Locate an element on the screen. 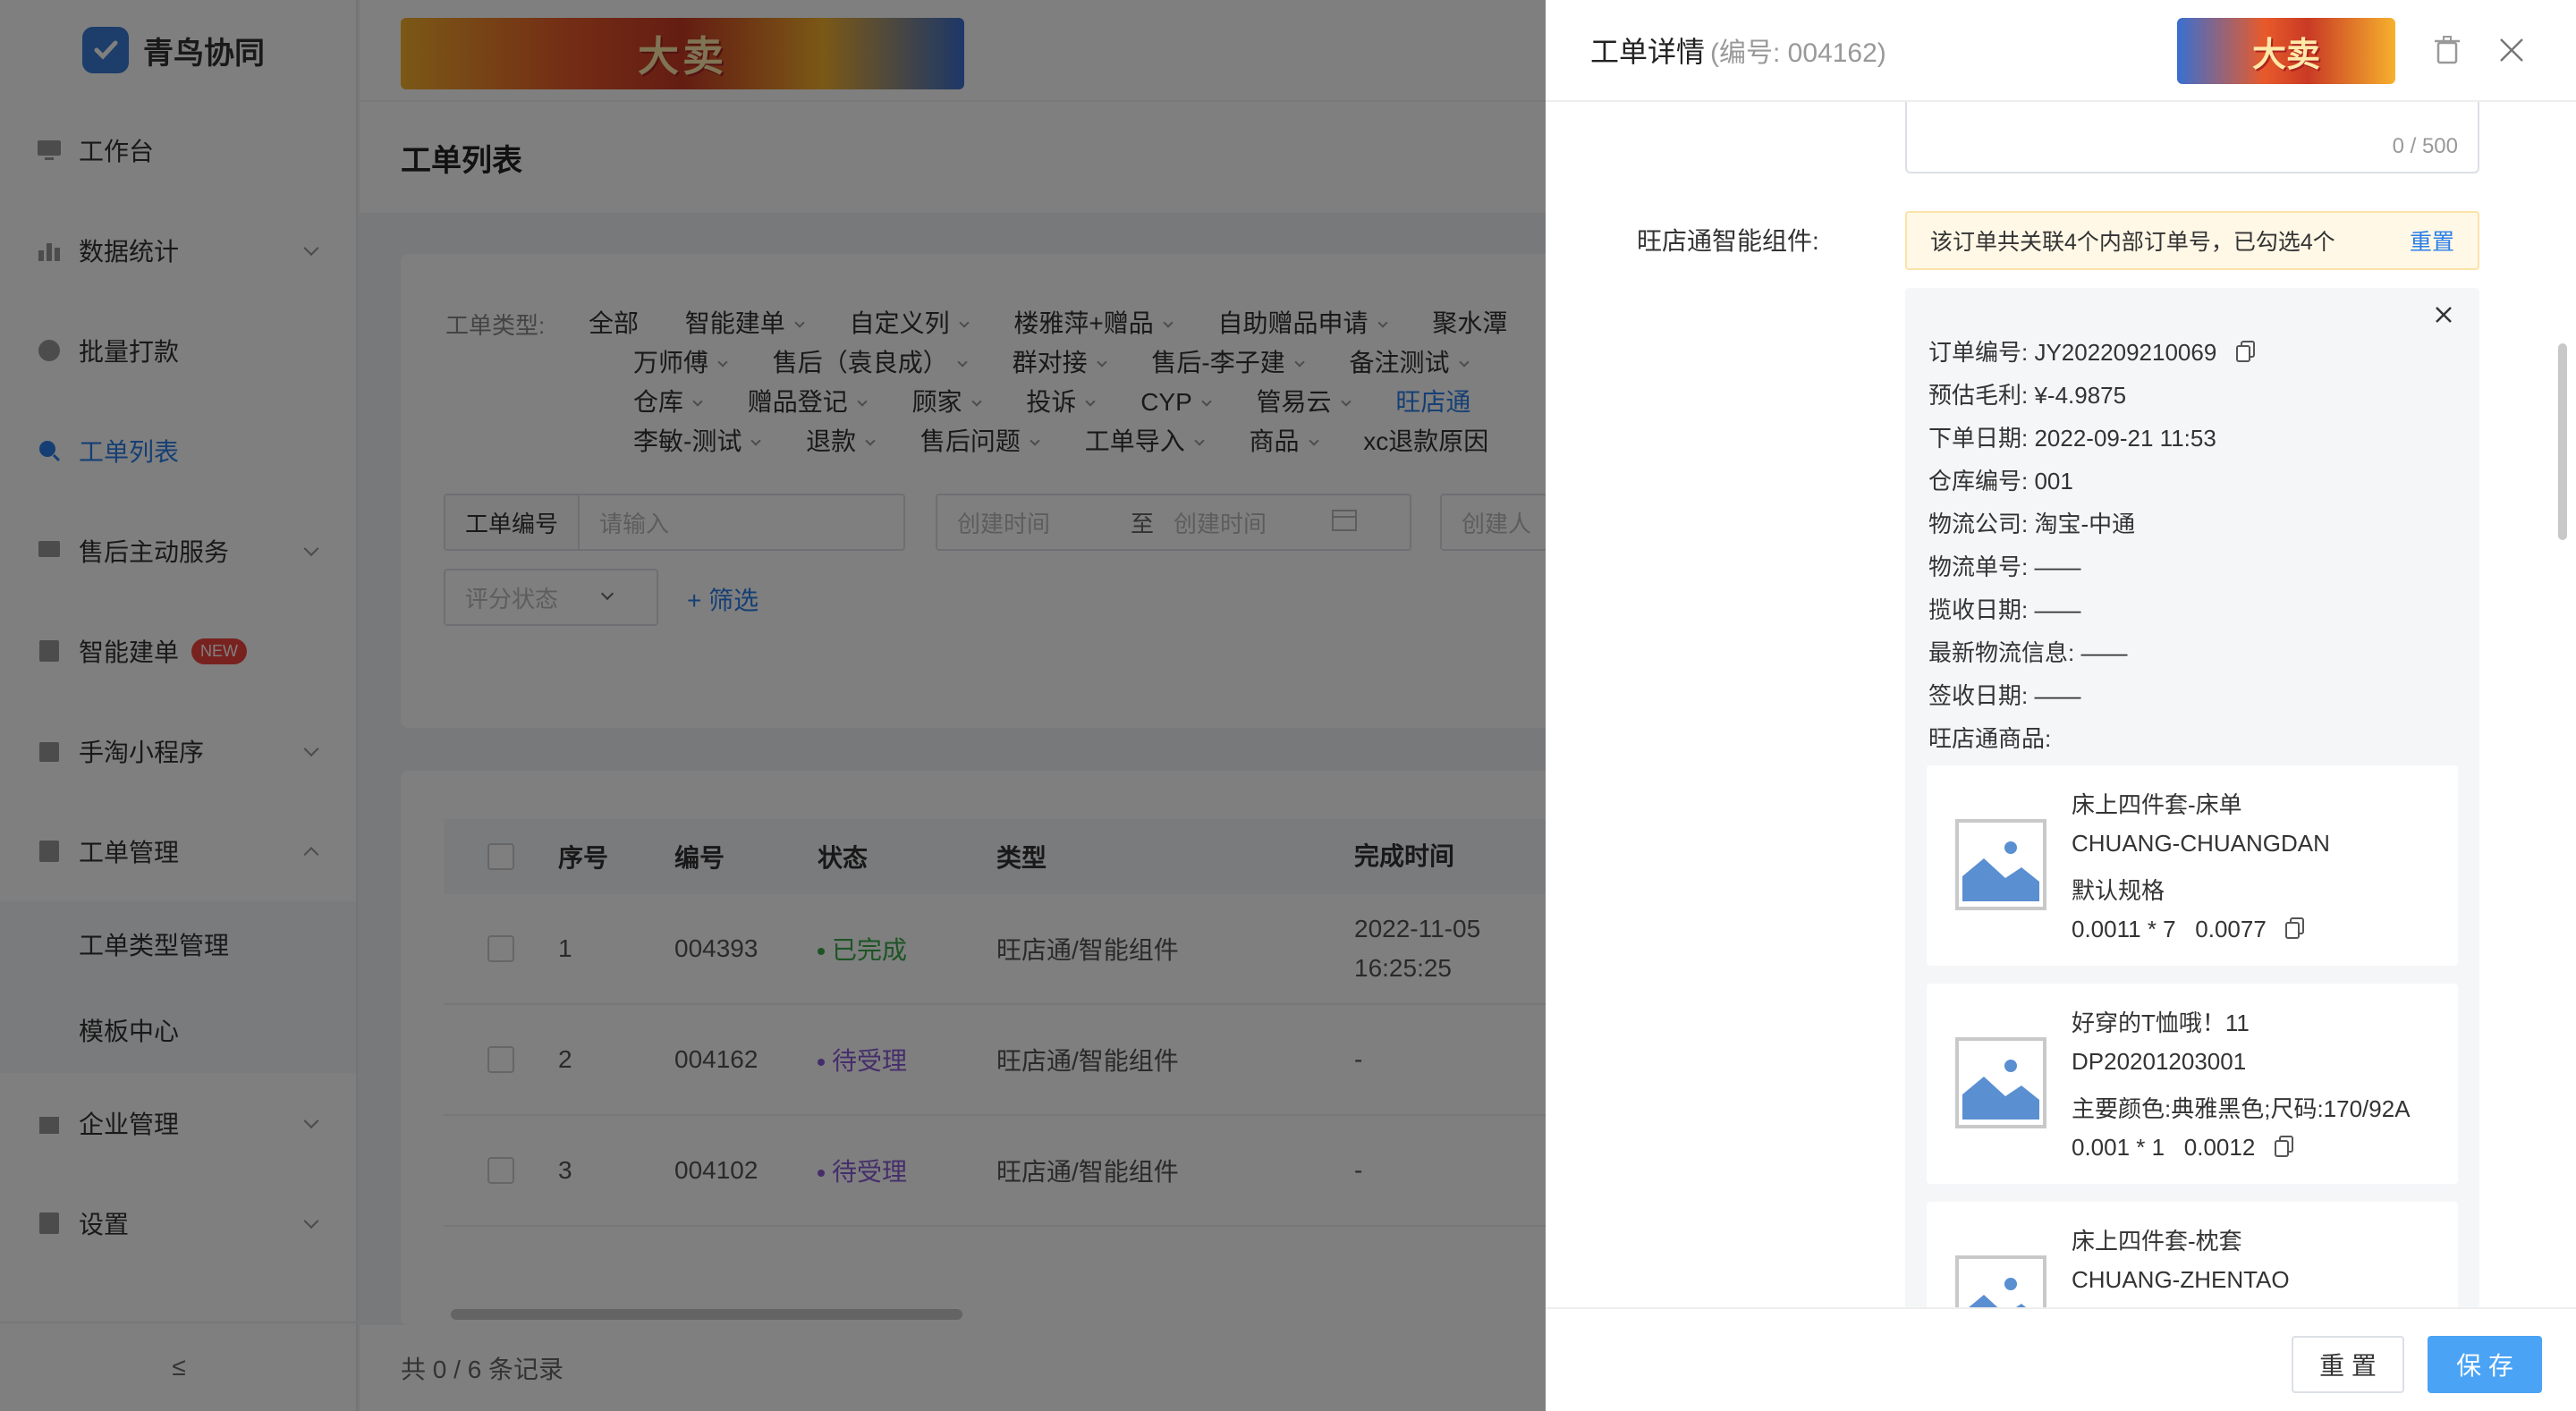 The width and height of the screenshot is (2576, 1411). latest-logistics: 最新物流信息: —— is located at coordinates (2028, 652).